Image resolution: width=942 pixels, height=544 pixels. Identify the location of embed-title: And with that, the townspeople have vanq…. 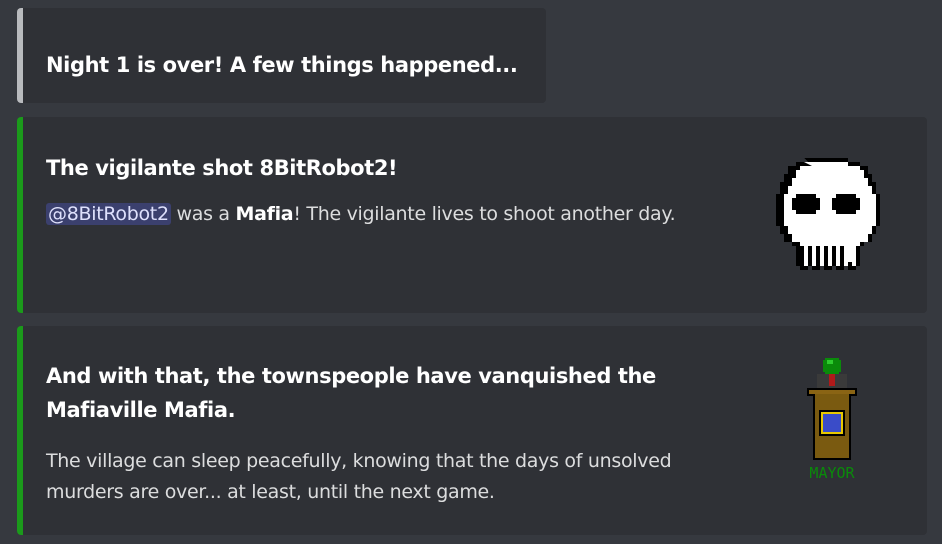
(351, 393).